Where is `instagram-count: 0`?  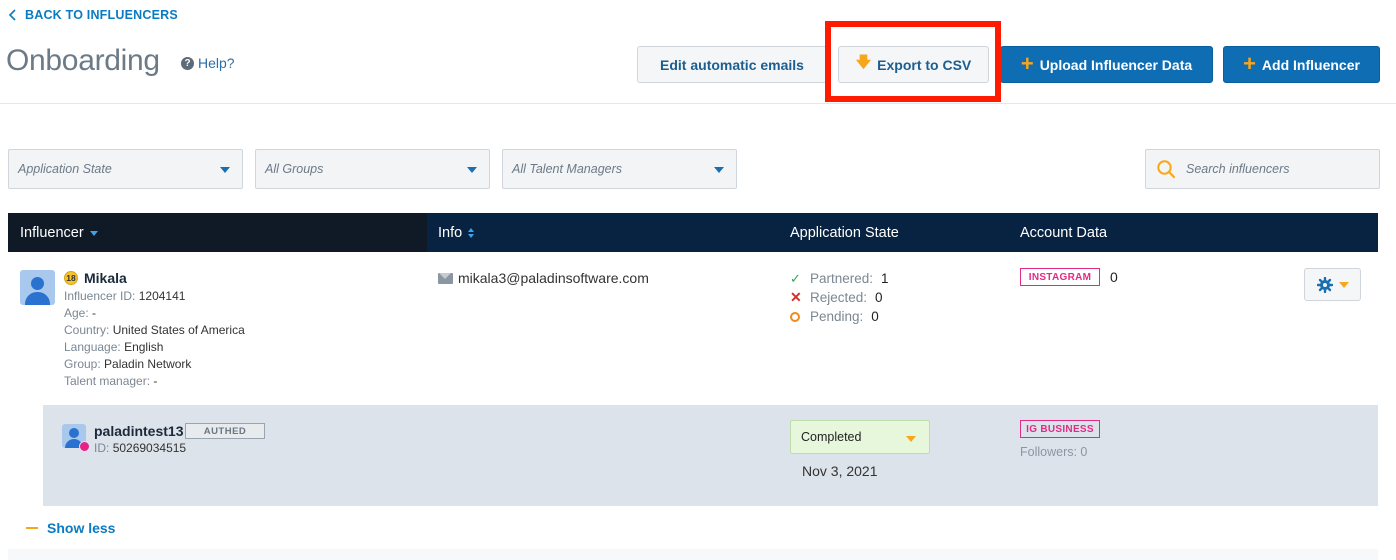 instagram-count: 0 is located at coordinates (1114, 277).